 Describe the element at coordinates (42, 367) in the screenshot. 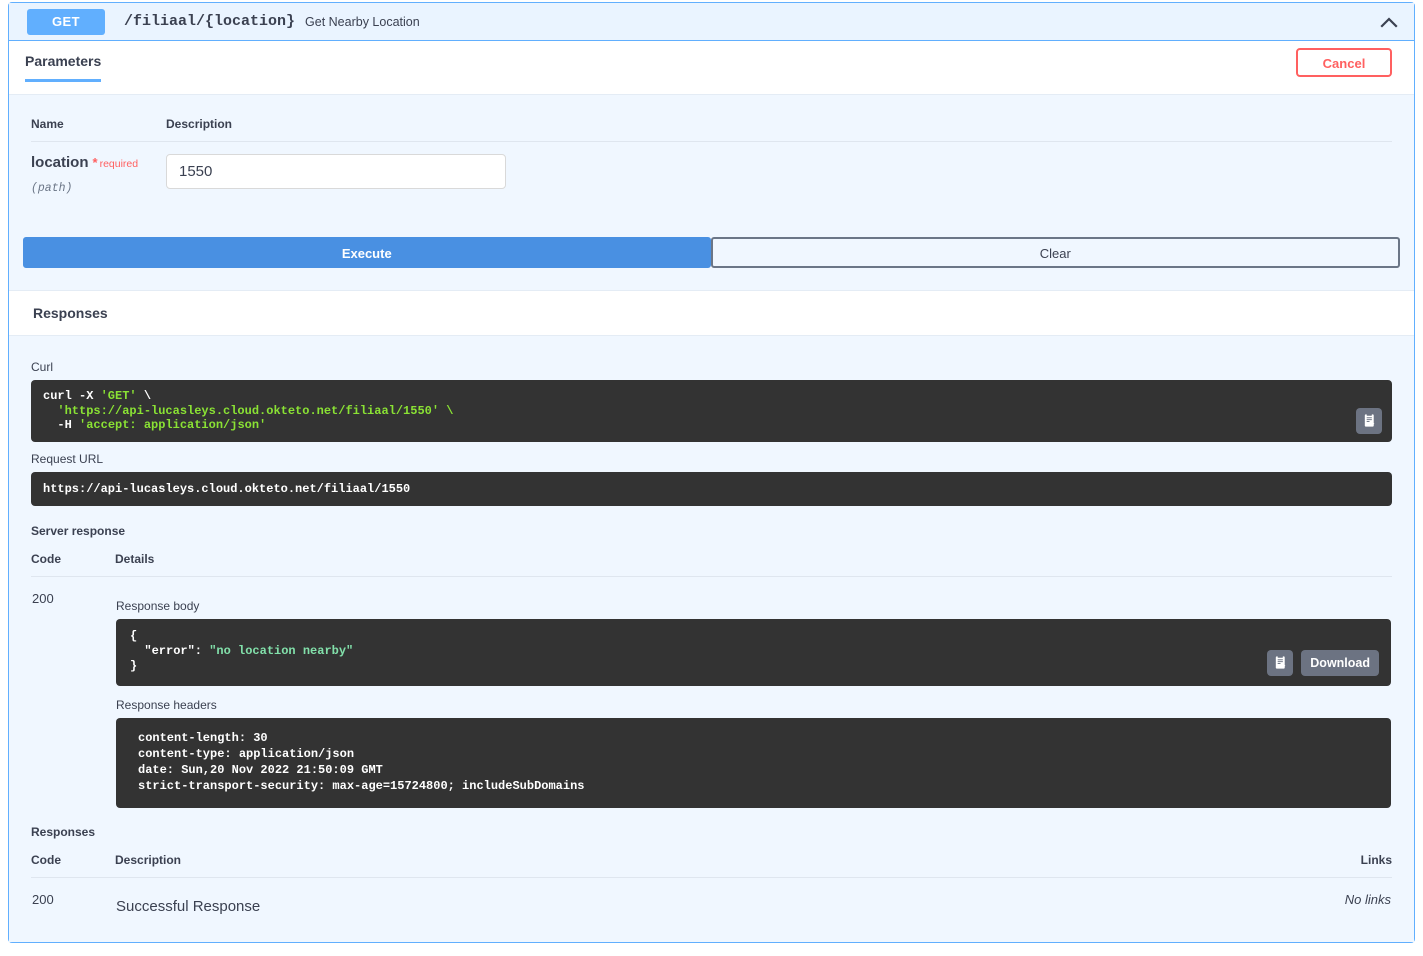

I see `curl-label: Curl` at that location.